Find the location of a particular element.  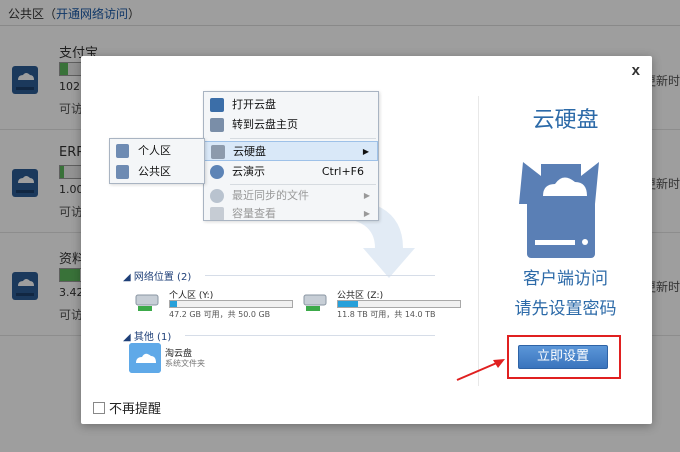

menu-item-cloud-presentation: 云演示 Ctrl+F6 is located at coordinates (291, 172).